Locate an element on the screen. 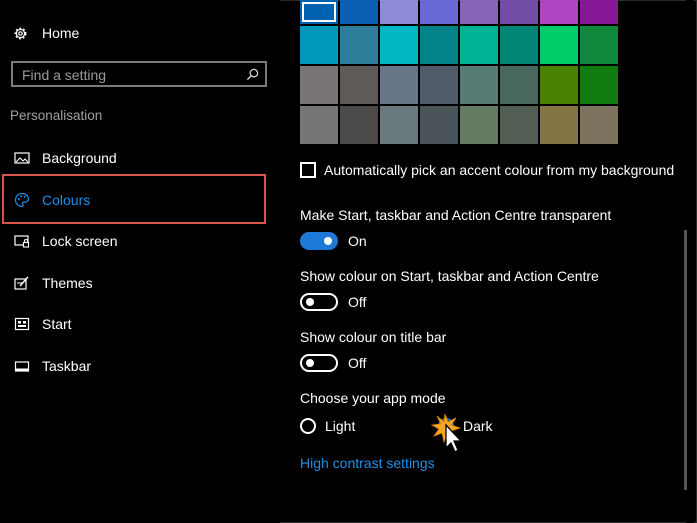 Image resolution: width=697 pixels, height=523 pixels. picture-icon is located at coordinates (22, 158).